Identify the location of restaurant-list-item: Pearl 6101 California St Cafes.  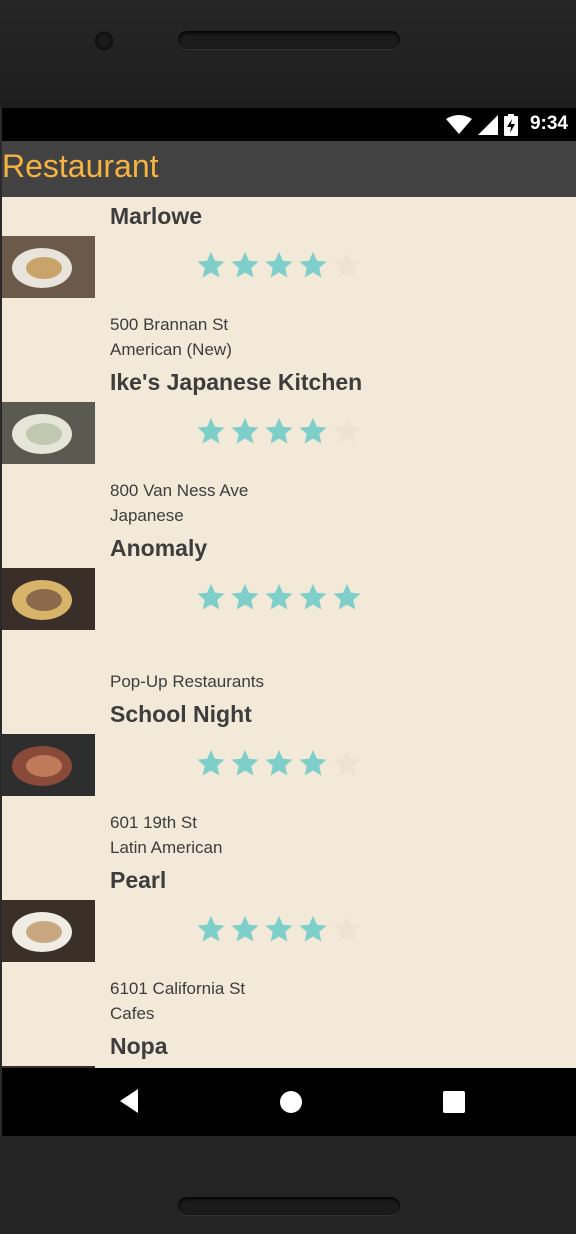
(289, 944).